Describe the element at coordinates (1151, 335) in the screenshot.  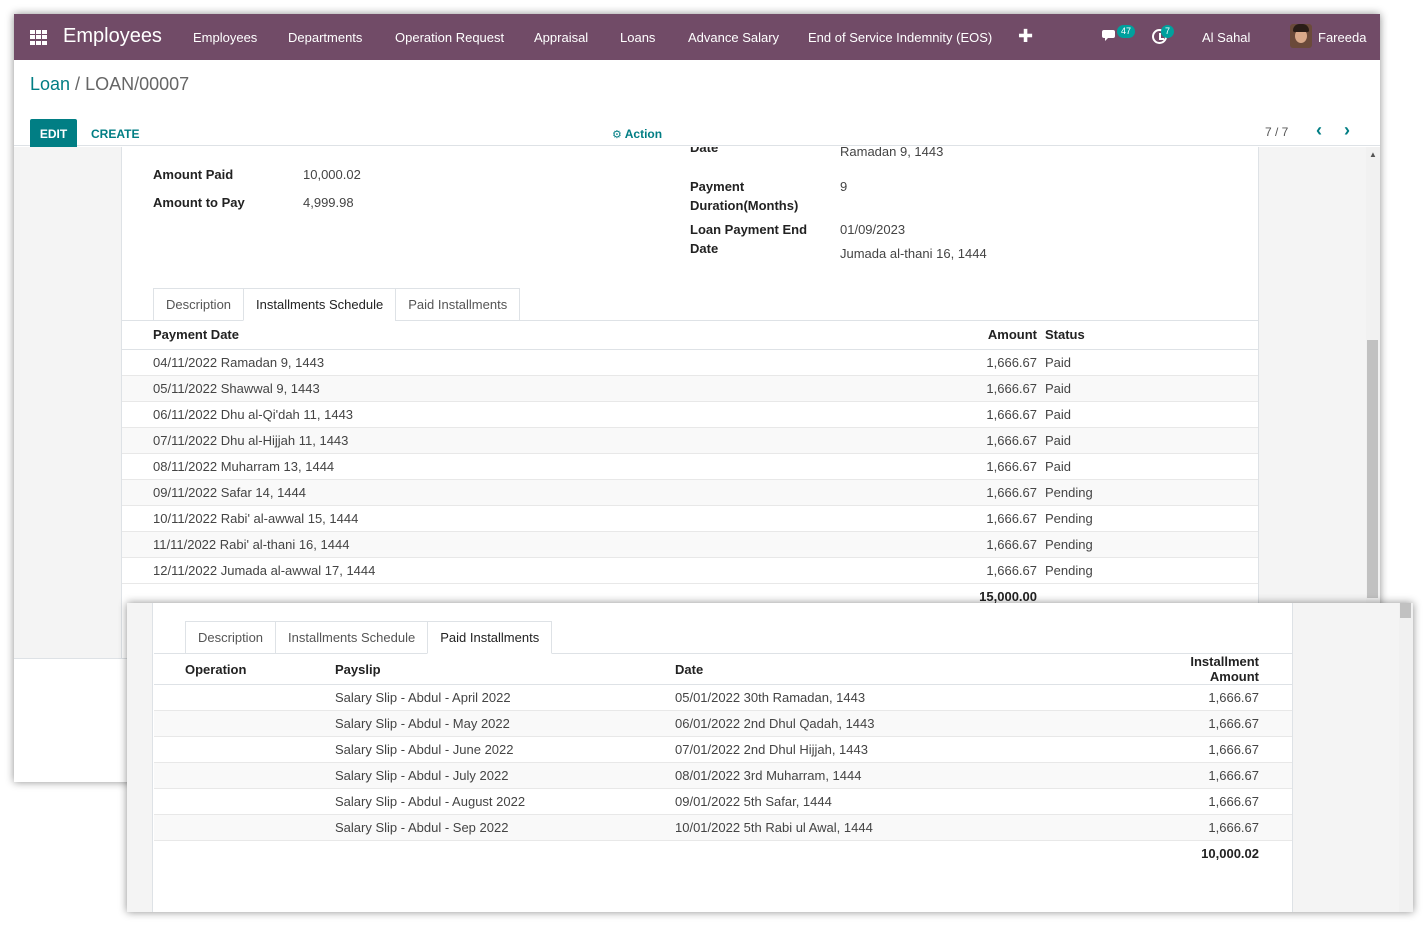
I see `col-status: Status` at that location.